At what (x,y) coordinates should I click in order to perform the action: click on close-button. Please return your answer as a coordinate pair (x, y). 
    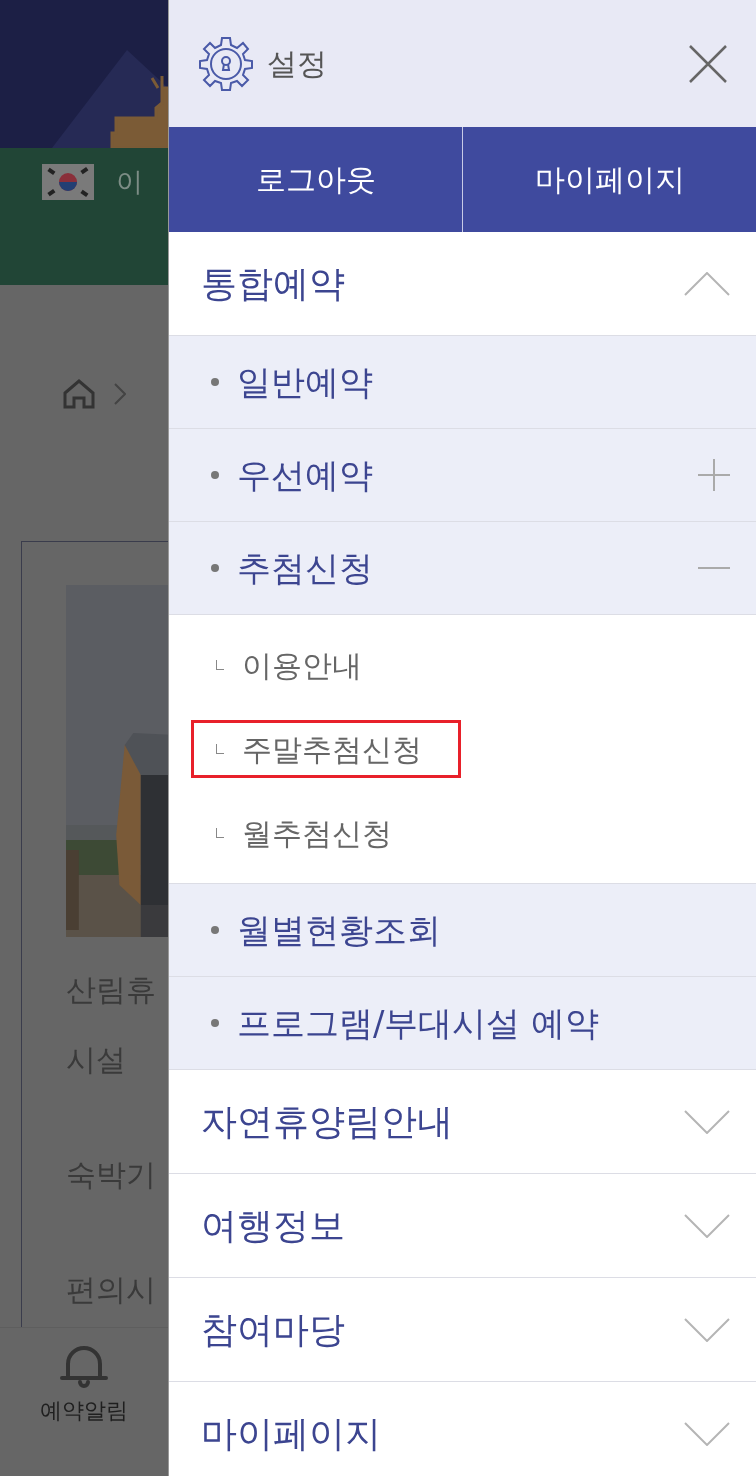
    Looking at the image, I should click on (708, 63).